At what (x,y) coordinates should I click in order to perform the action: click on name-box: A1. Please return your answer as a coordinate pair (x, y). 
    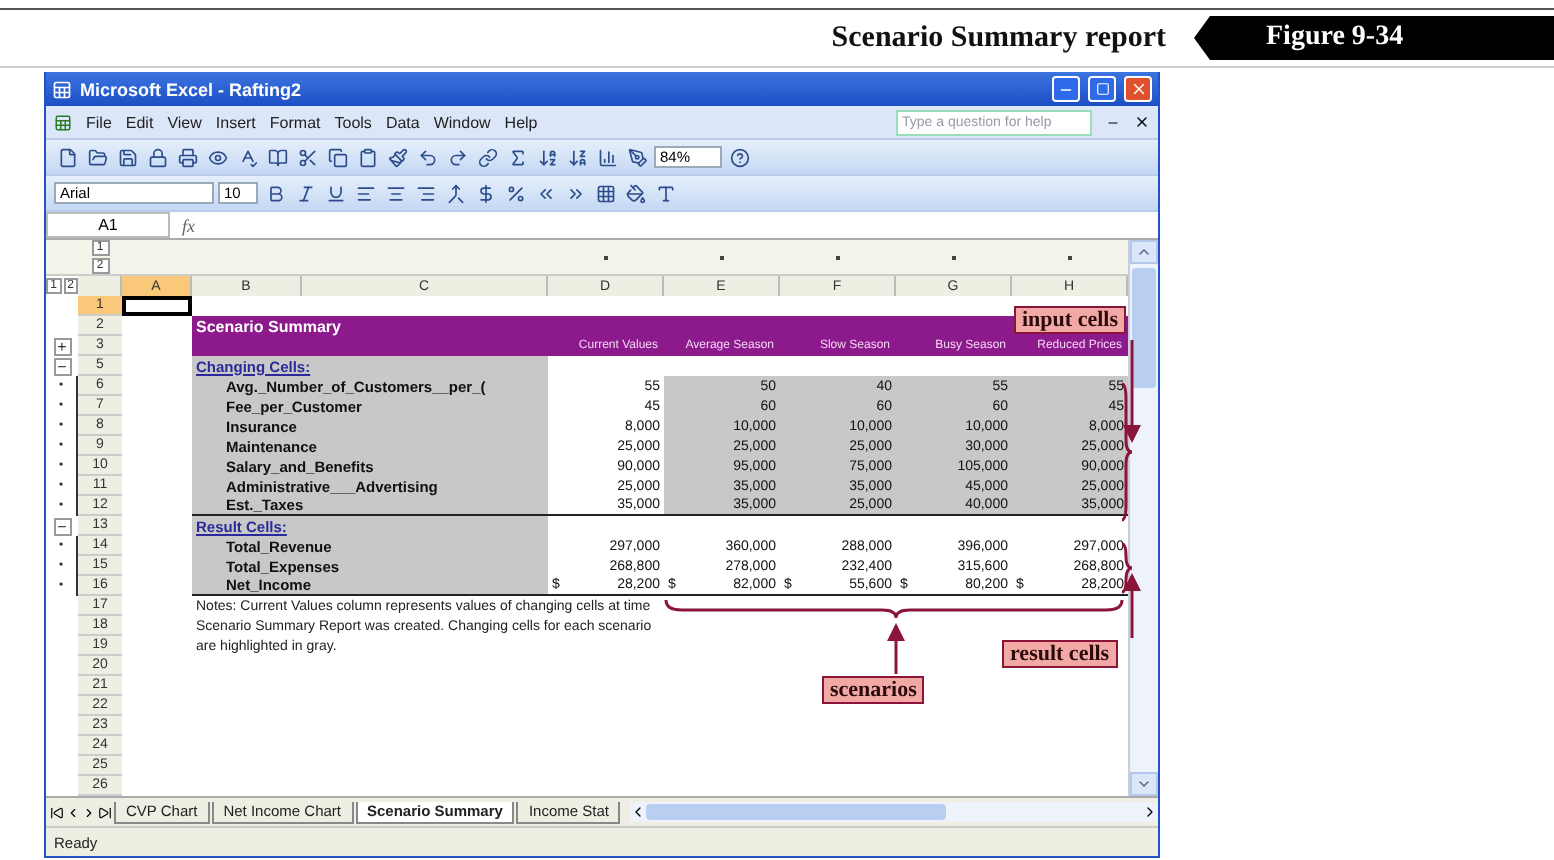
    Looking at the image, I should click on (108, 225).